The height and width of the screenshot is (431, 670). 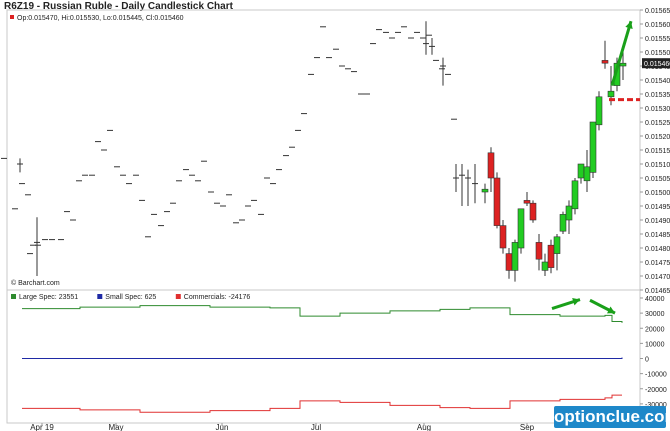 What do you see at coordinates (657, 109) in the screenshot?
I see `price-y-tick-label: 0.015300` at bounding box center [657, 109].